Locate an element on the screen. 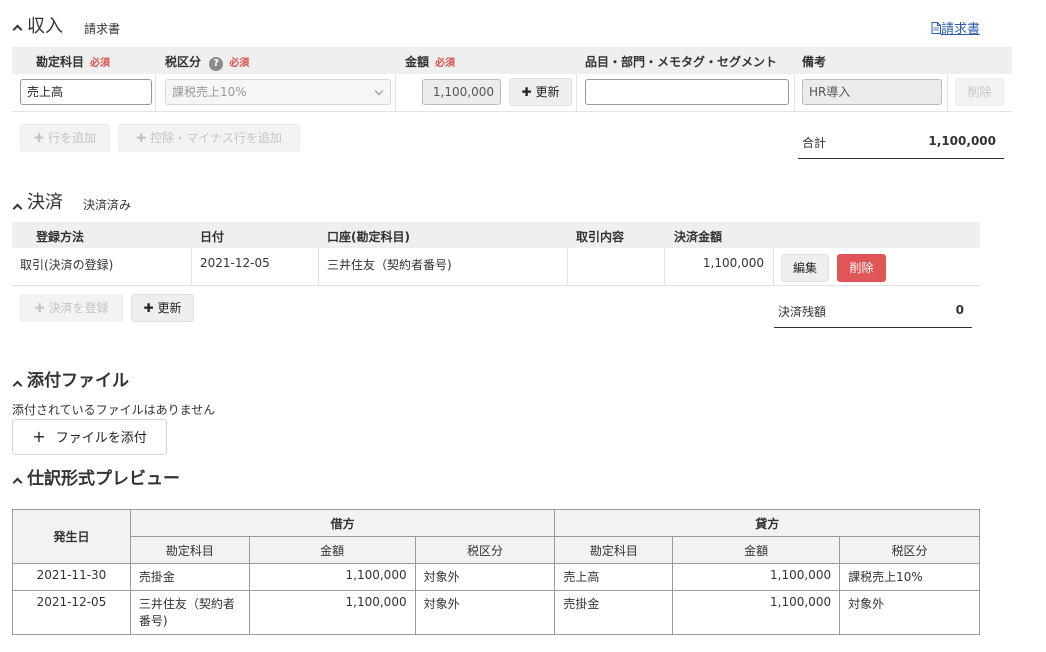 This screenshot has height=652, width=1046. add-minus-row-button: ✚ 控除・マイナス行を追加 is located at coordinates (209, 138).